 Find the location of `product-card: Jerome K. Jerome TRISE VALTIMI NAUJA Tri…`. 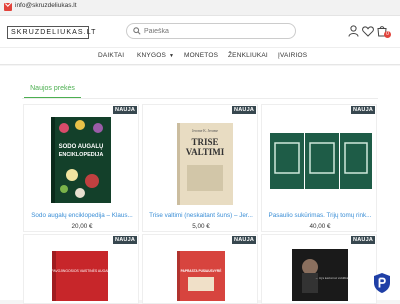

product-card: Jerome K. Jerome TRISE VALTIMI NAUJA Tri… is located at coordinates (200, 168).